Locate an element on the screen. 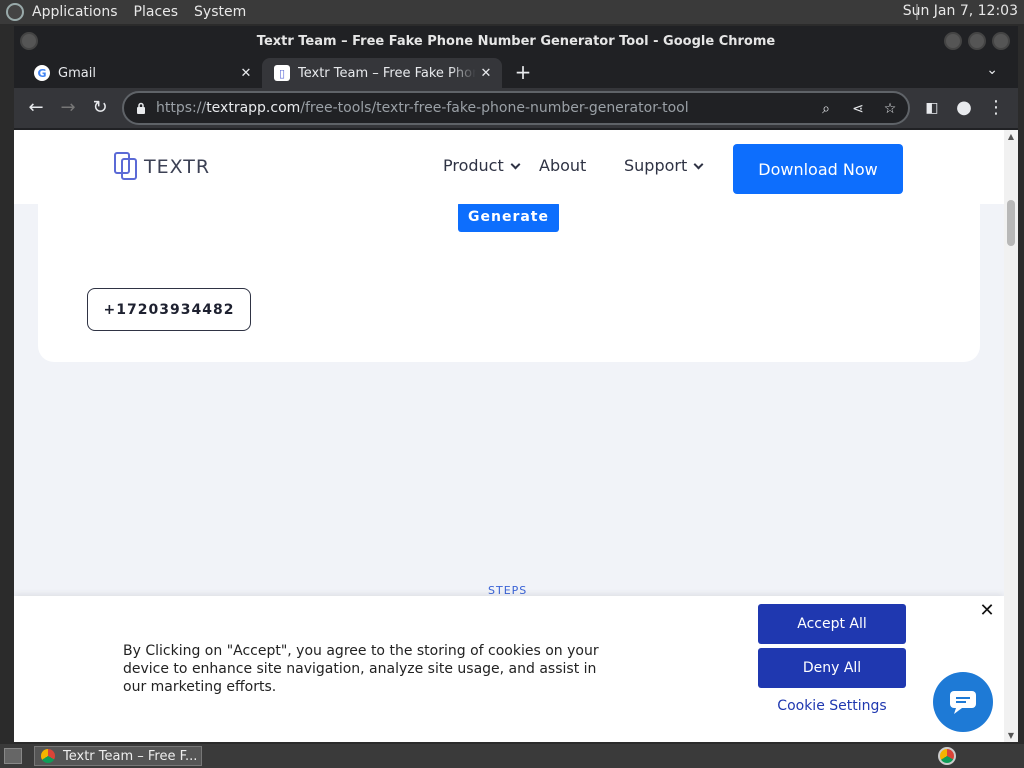  url-host: textrapp.com is located at coordinates (253, 108).